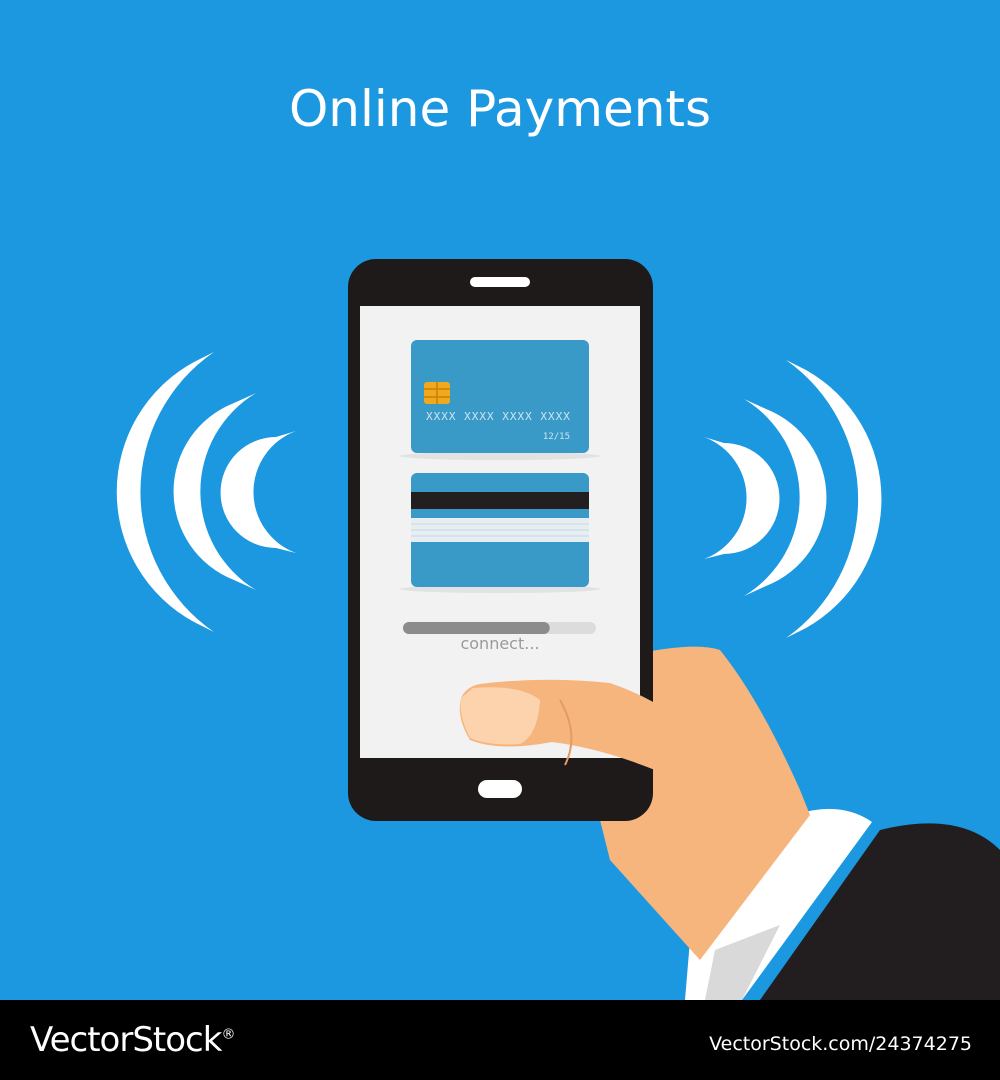  What do you see at coordinates (126, 1040) in the screenshot?
I see `brand-name: VectorStock` at bounding box center [126, 1040].